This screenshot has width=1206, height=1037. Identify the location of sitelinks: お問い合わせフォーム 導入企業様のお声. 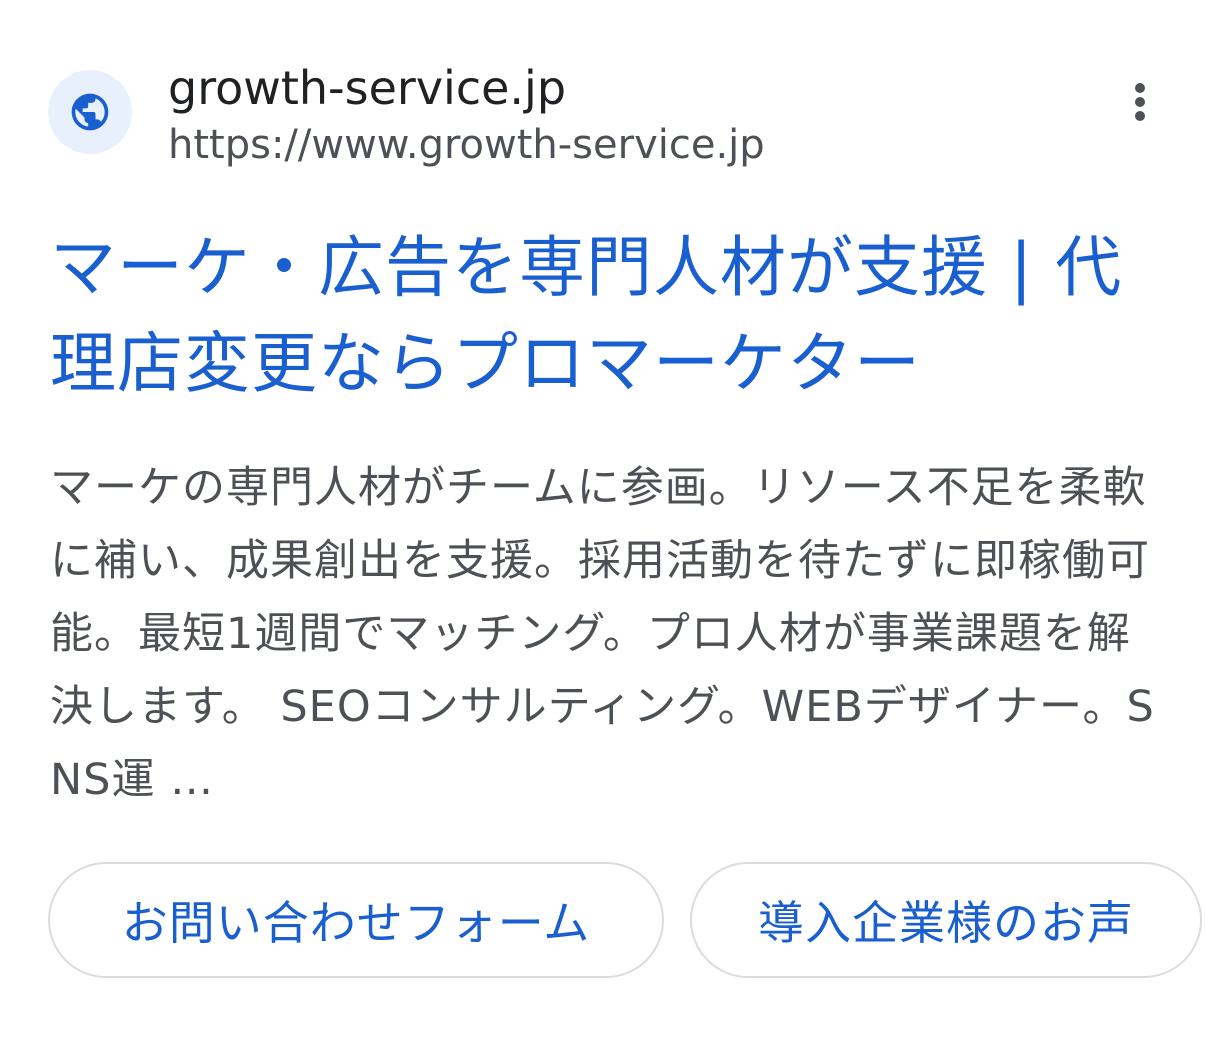
(626, 922).